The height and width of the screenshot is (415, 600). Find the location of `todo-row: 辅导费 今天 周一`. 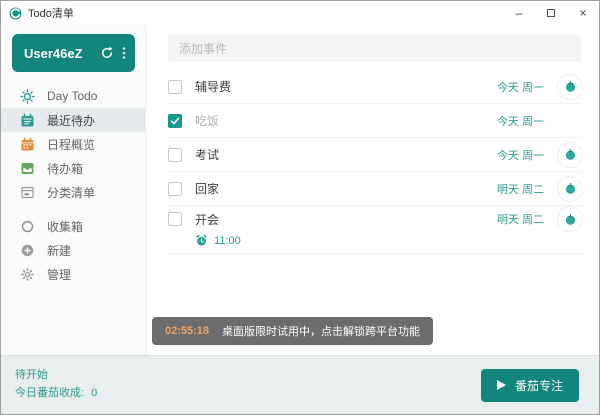

todo-row: 辅导费 今天 周一 is located at coordinates (375, 87).